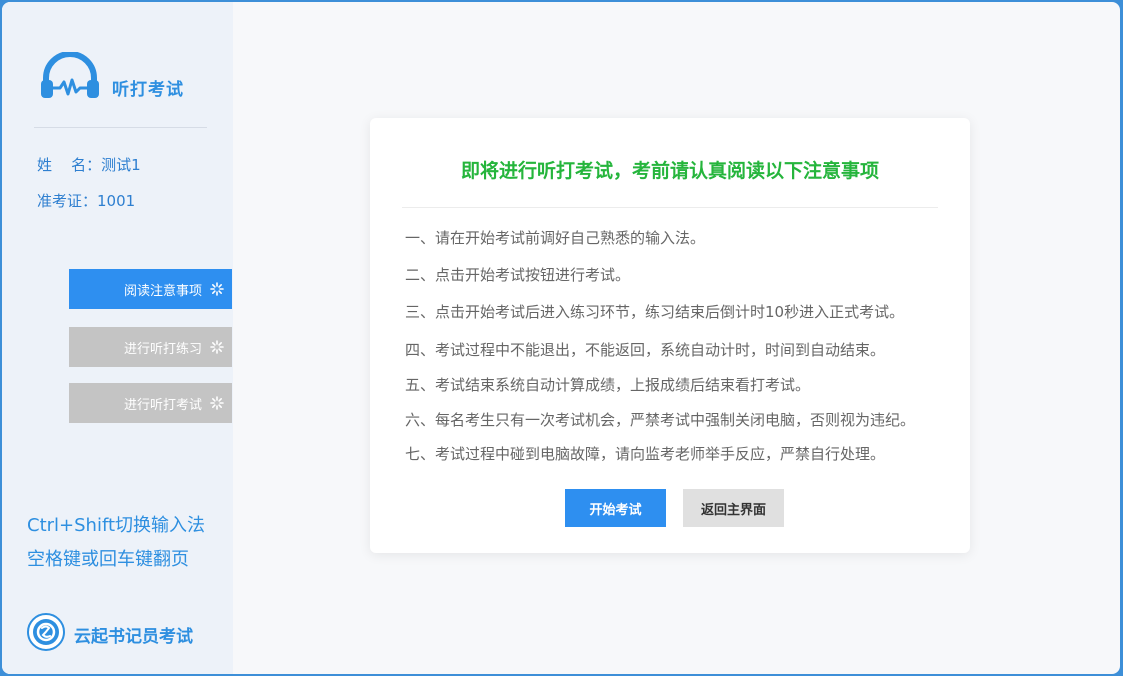  Describe the element at coordinates (46, 632) in the screenshot. I see `brand-circle-icon` at that location.